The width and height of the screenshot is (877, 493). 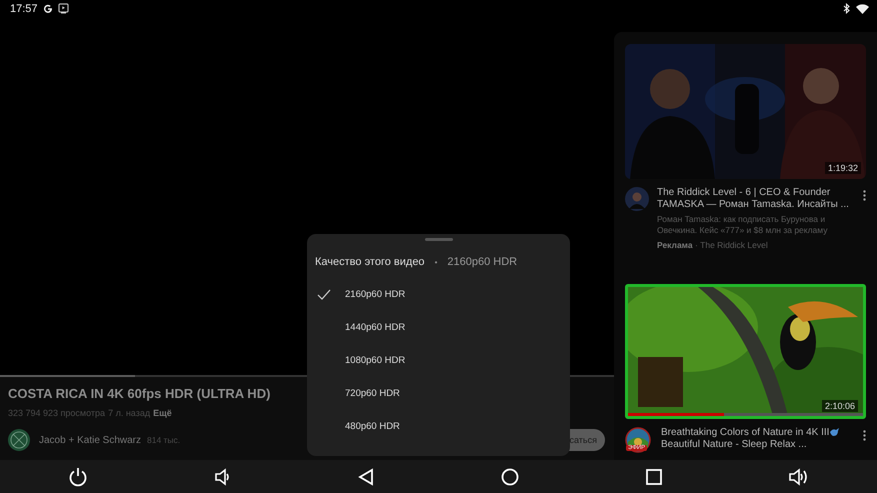 What do you see at coordinates (836, 432) in the screenshot?
I see `bird-icon` at bounding box center [836, 432].